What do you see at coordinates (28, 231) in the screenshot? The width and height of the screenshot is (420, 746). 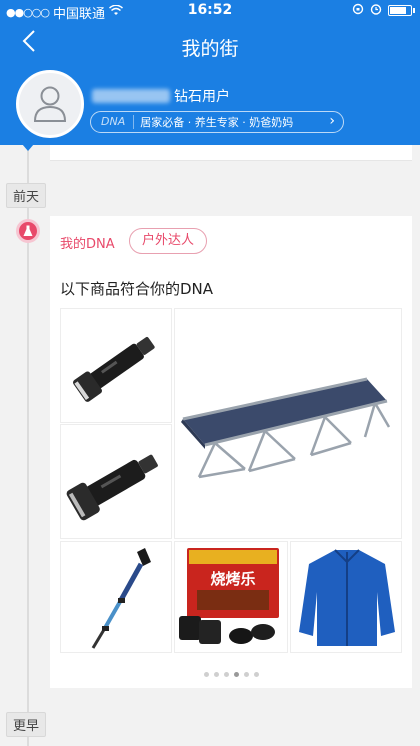 I see `dna-flask-icon` at bounding box center [28, 231].